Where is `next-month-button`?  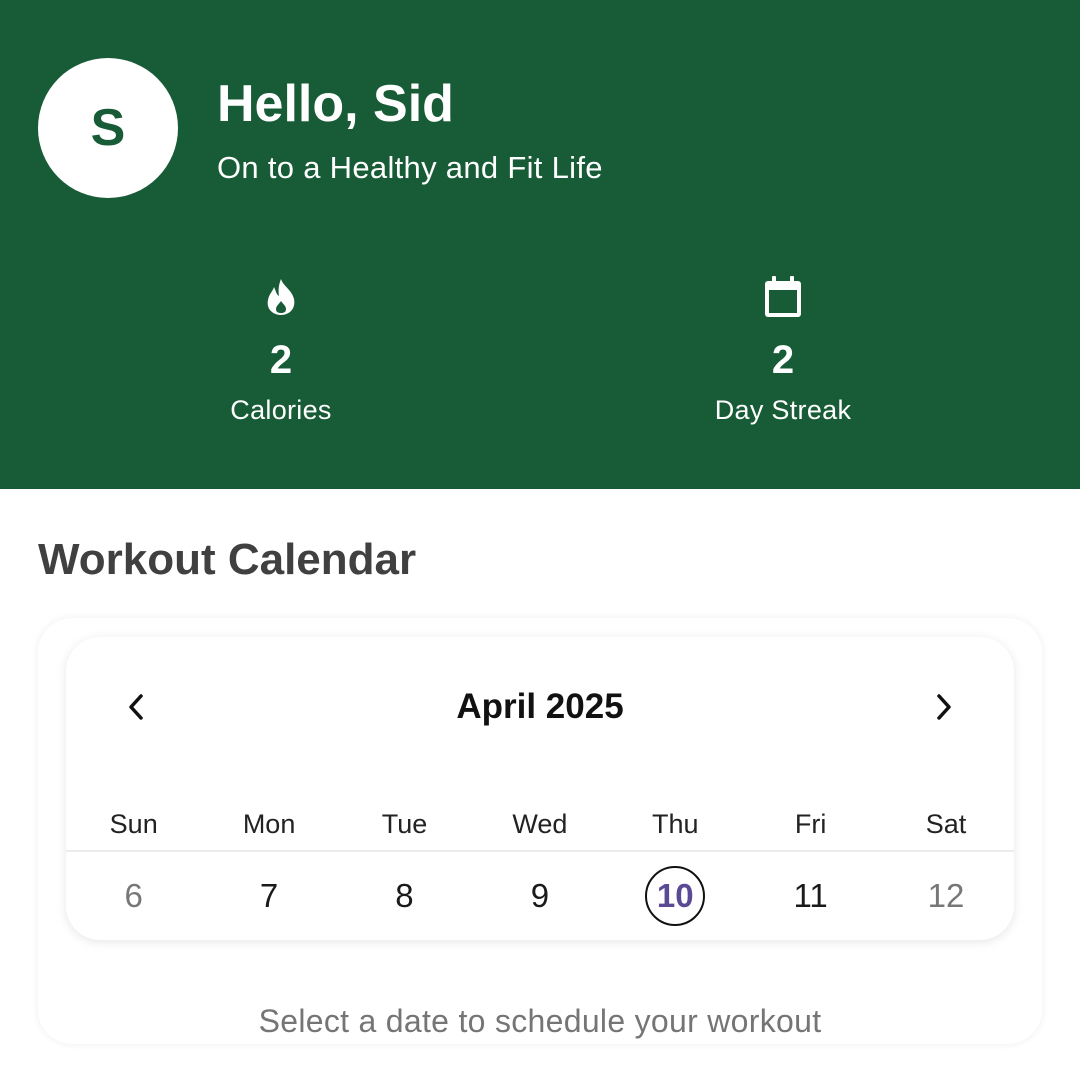
next-month-button is located at coordinates (944, 707).